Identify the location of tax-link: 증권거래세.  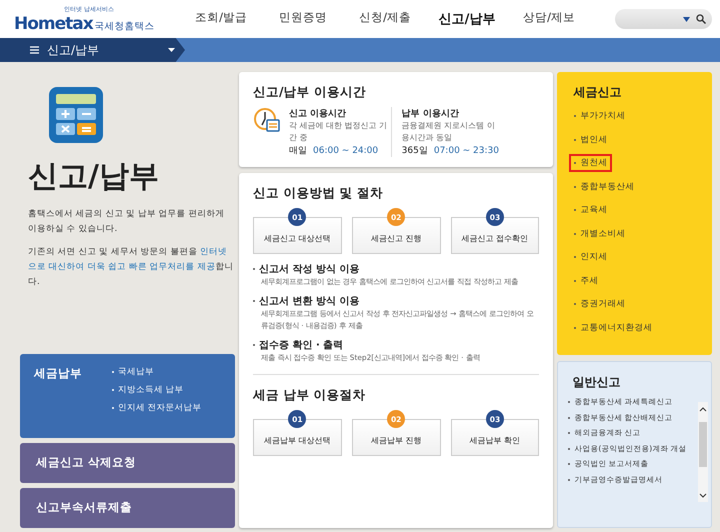
(599, 304).